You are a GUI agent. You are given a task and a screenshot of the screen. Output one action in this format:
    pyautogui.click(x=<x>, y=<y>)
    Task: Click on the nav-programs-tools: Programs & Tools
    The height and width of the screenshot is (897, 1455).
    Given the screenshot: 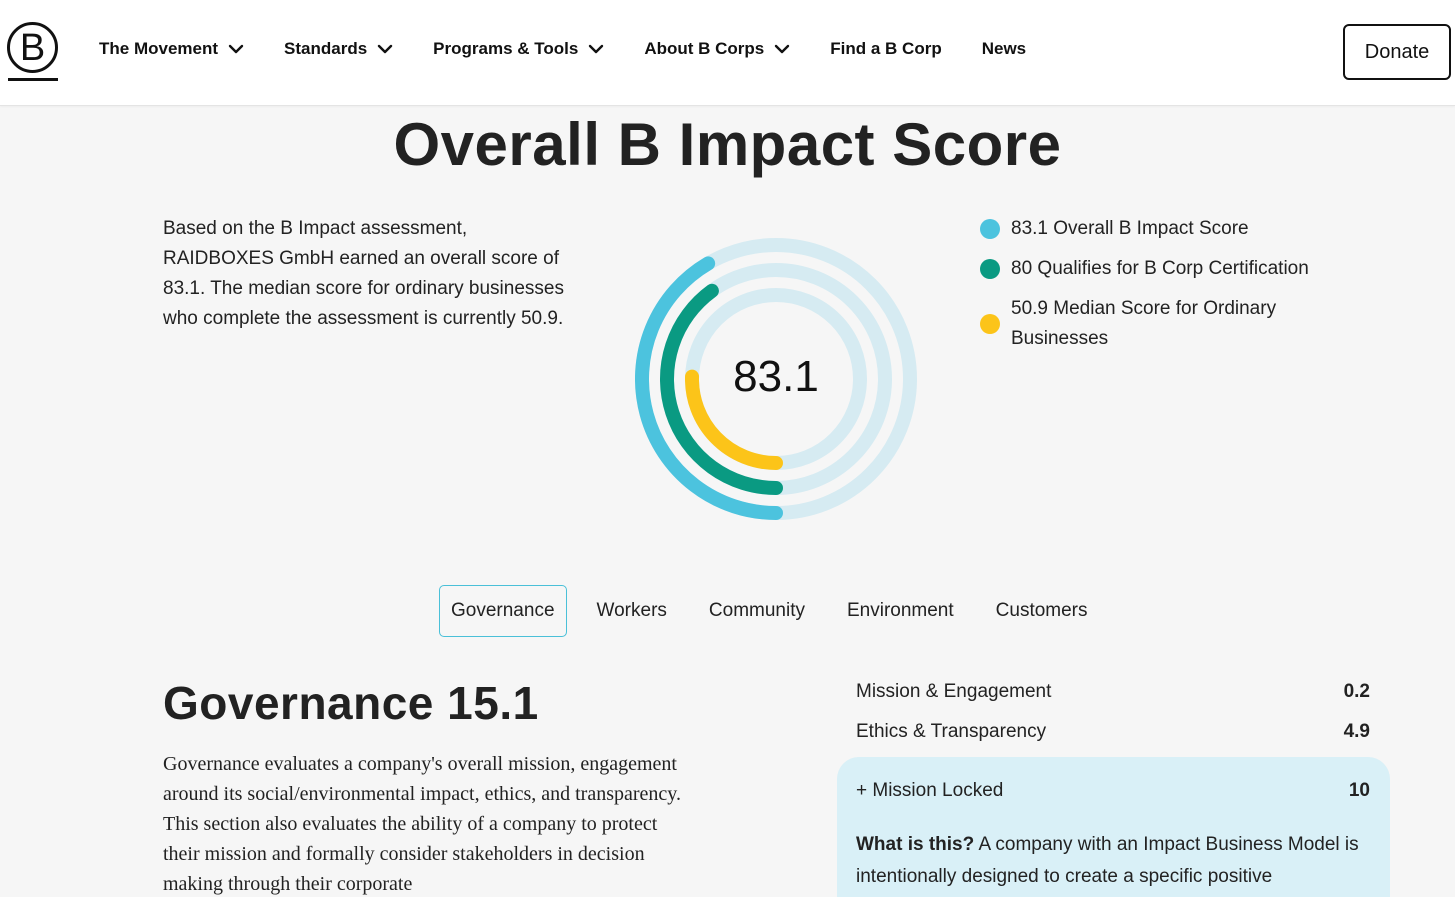 What is the action you would take?
    pyautogui.click(x=518, y=49)
    